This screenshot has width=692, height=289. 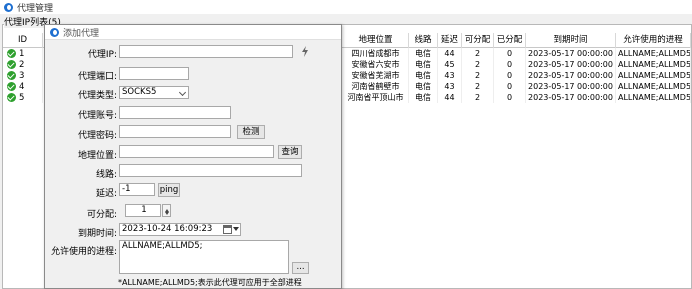 What do you see at coordinates (290, 152) in the screenshot?
I see `query-button: 查询` at bounding box center [290, 152].